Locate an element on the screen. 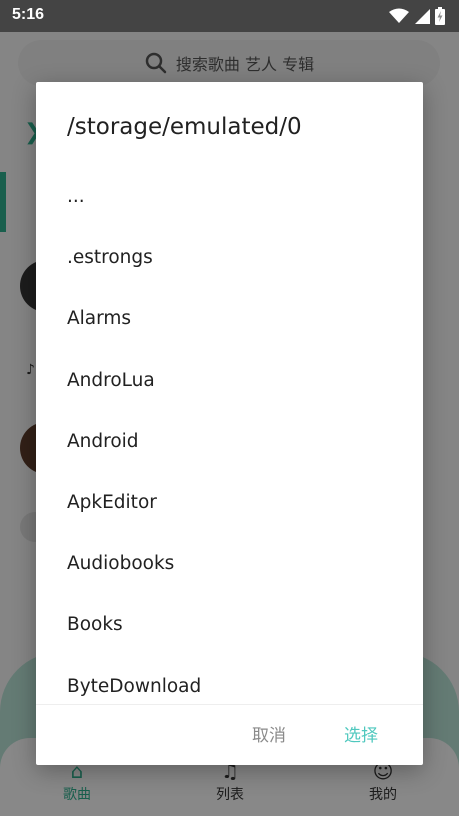 This screenshot has width=459, height=816. folder-label: Books is located at coordinates (95, 625).